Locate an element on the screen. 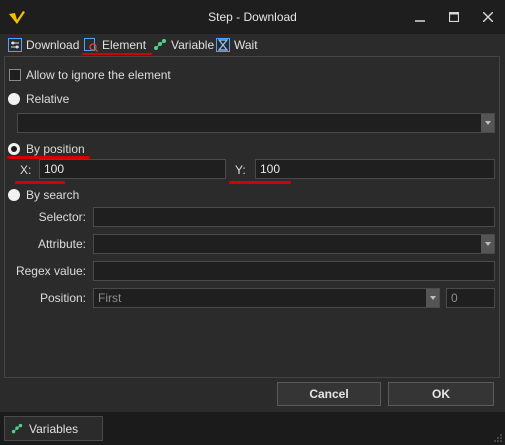 Image resolution: width=505 pixels, height=445 pixels. y-value: 100 is located at coordinates (270, 169).